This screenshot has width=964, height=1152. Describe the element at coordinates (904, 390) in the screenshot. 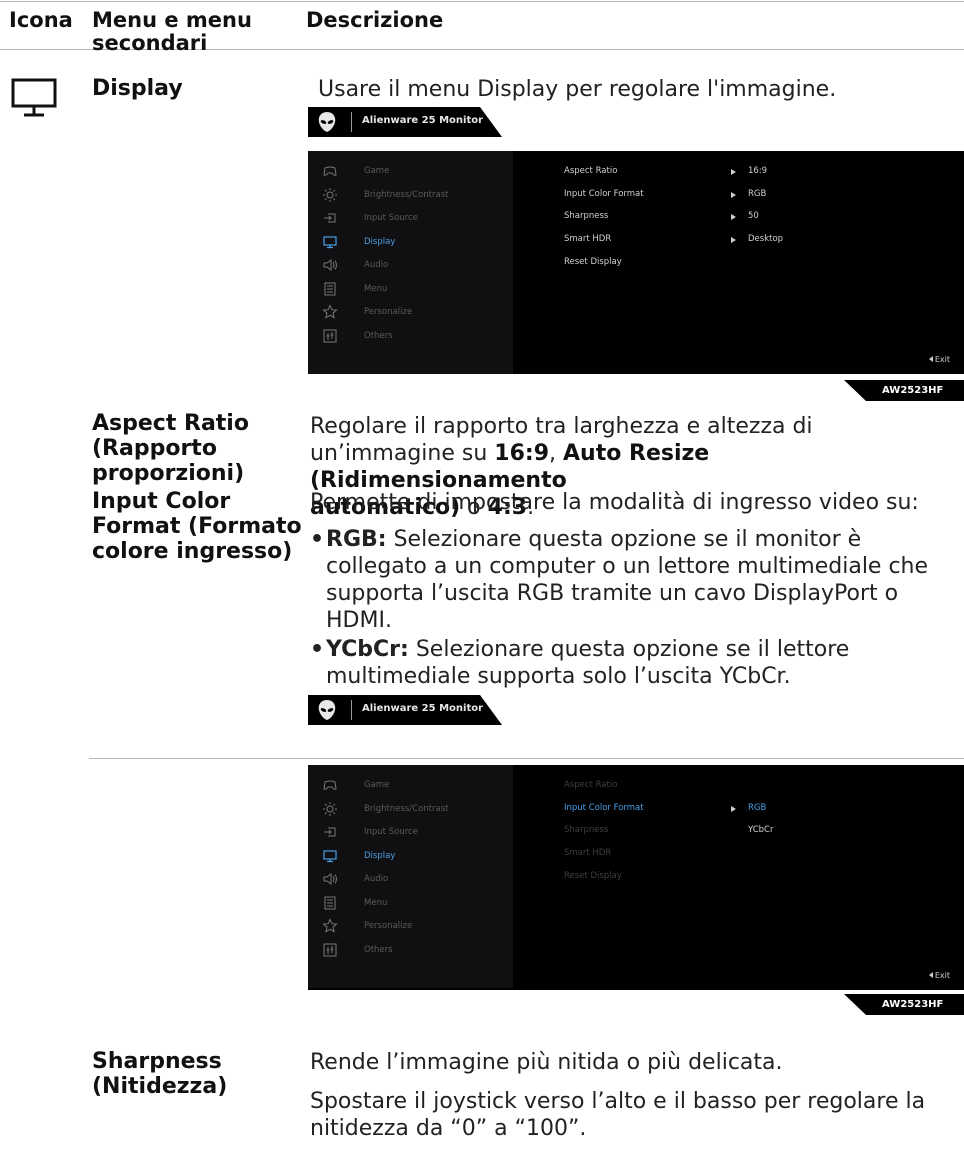

I see `model-label: AW2523HF` at that location.